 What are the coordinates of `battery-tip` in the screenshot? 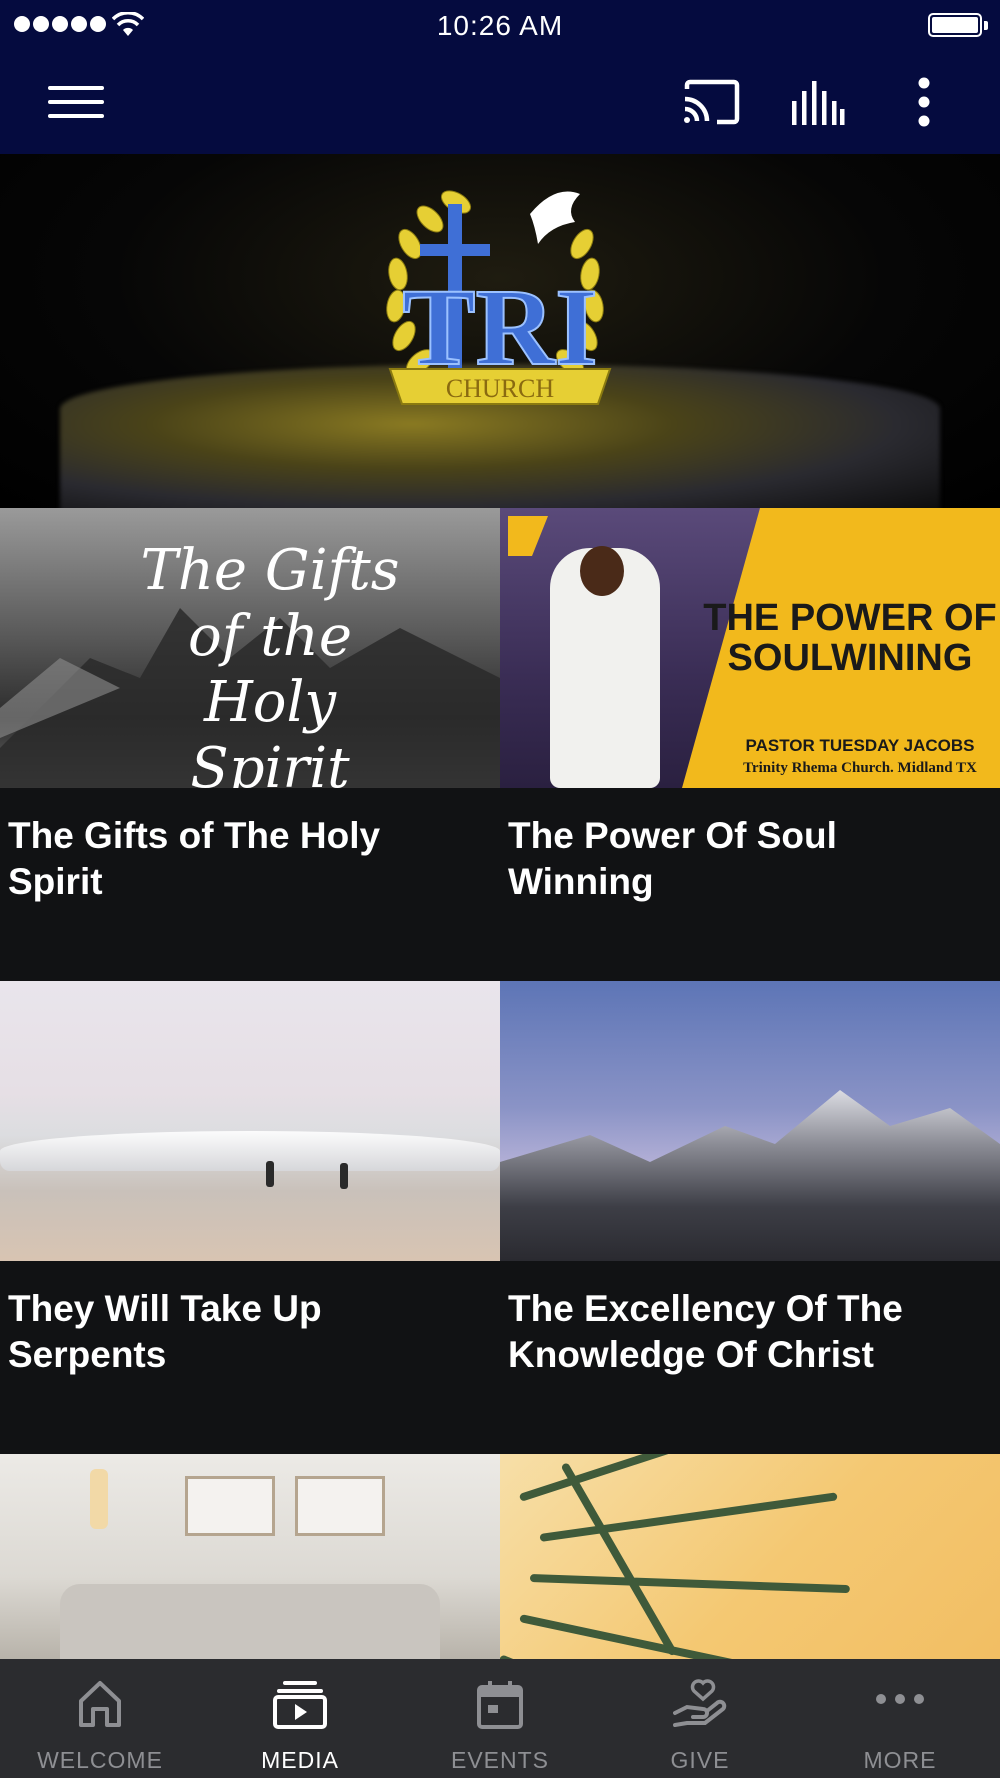 It's located at (986, 25).